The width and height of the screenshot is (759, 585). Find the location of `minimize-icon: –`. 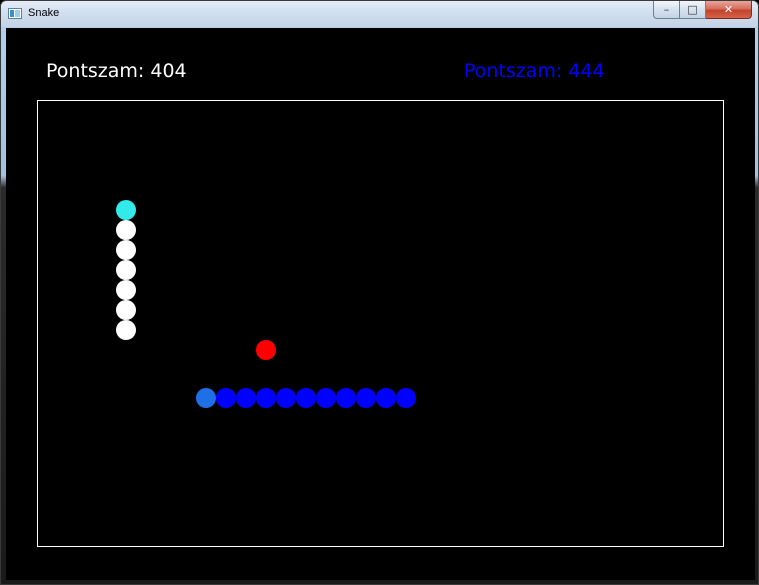

minimize-icon: – is located at coordinates (666, 9).